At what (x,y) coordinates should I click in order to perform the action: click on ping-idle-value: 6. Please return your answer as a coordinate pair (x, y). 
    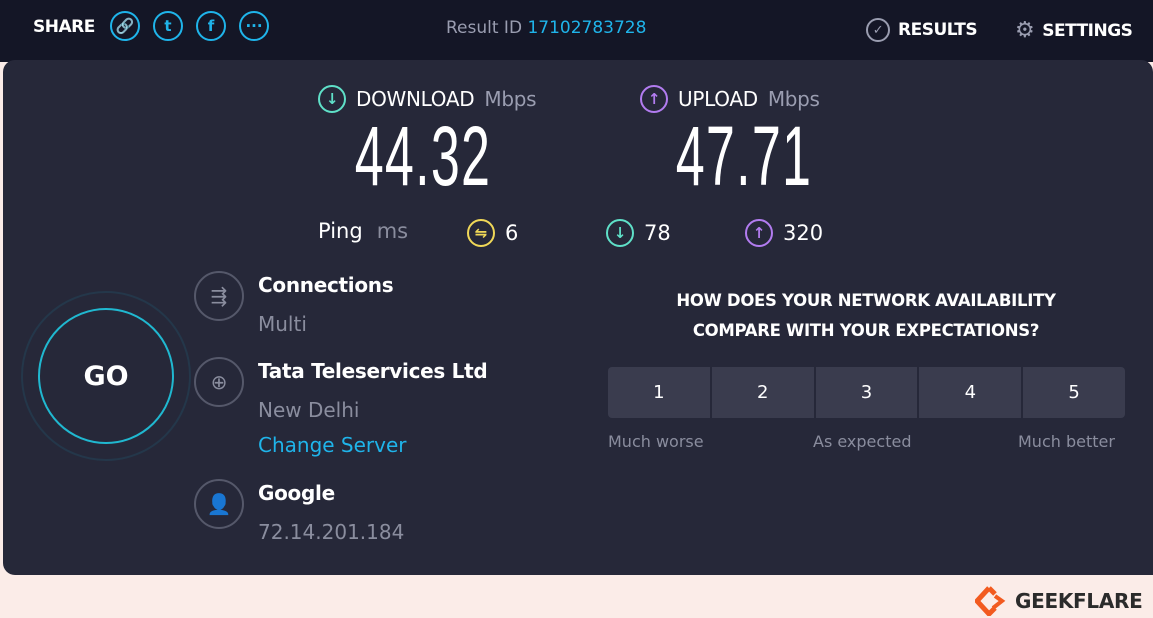
    Looking at the image, I should click on (512, 233).